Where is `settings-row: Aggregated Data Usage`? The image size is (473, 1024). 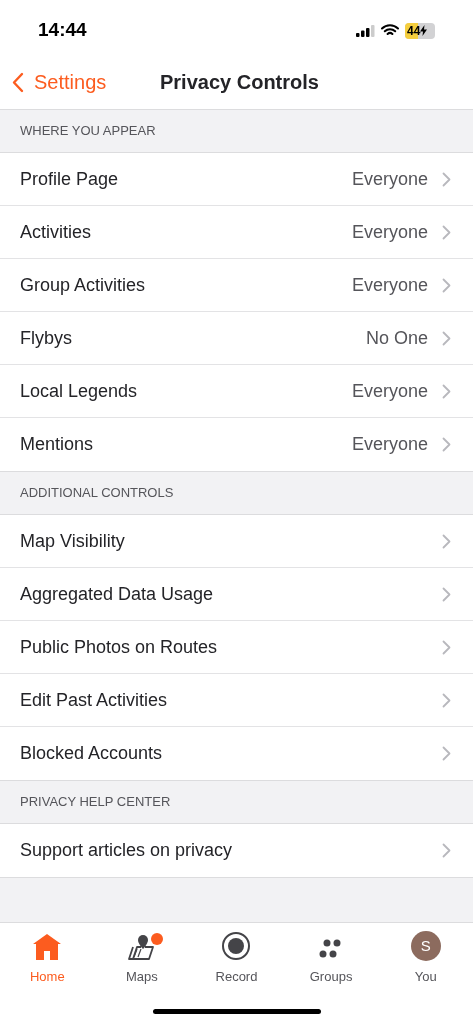 settings-row: Aggregated Data Usage is located at coordinates (236, 594).